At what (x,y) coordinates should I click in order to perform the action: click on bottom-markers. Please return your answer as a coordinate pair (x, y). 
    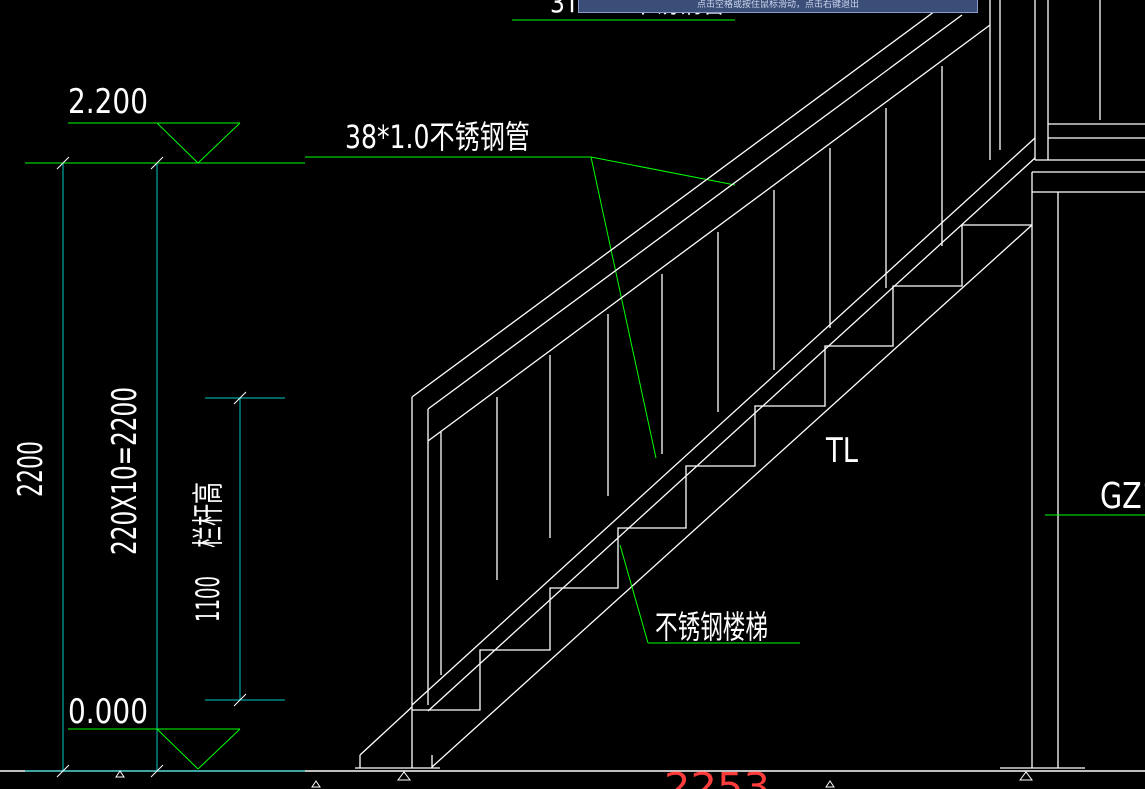
    Looking at the image, I should click on (574, 779).